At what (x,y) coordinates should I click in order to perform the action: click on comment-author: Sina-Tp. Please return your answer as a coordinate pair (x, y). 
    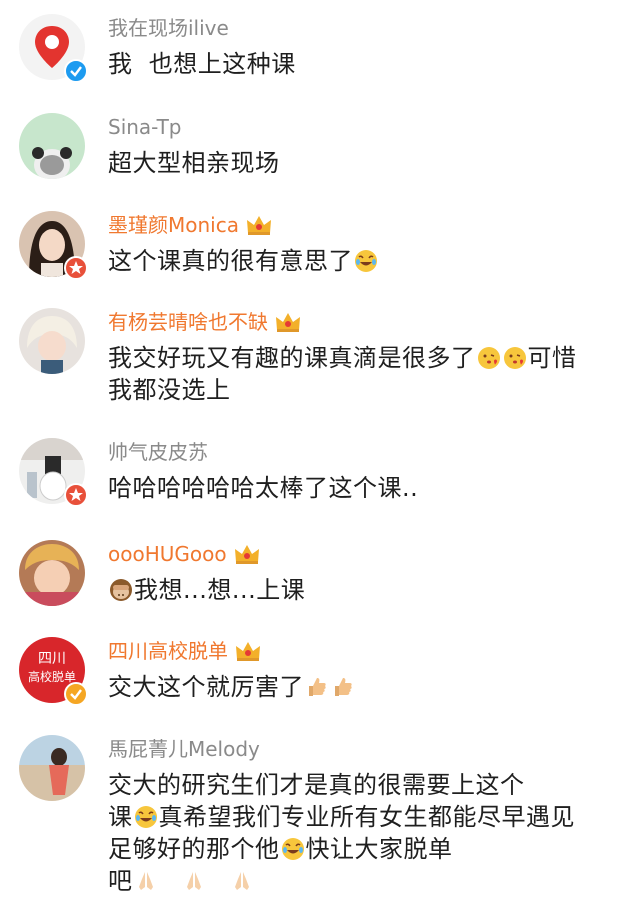
    Looking at the image, I should click on (144, 127).